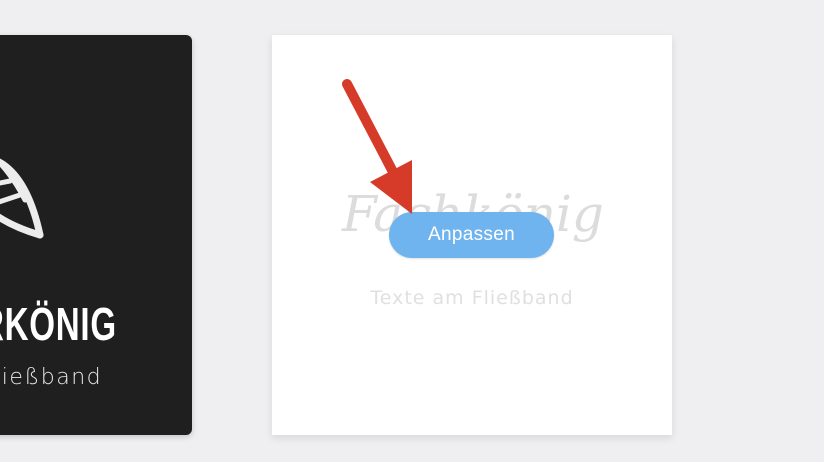 The height and width of the screenshot is (462, 824). Describe the element at coordinates (471, 235) in the screenshot. I see `customize-button: Anpassen` at that location.